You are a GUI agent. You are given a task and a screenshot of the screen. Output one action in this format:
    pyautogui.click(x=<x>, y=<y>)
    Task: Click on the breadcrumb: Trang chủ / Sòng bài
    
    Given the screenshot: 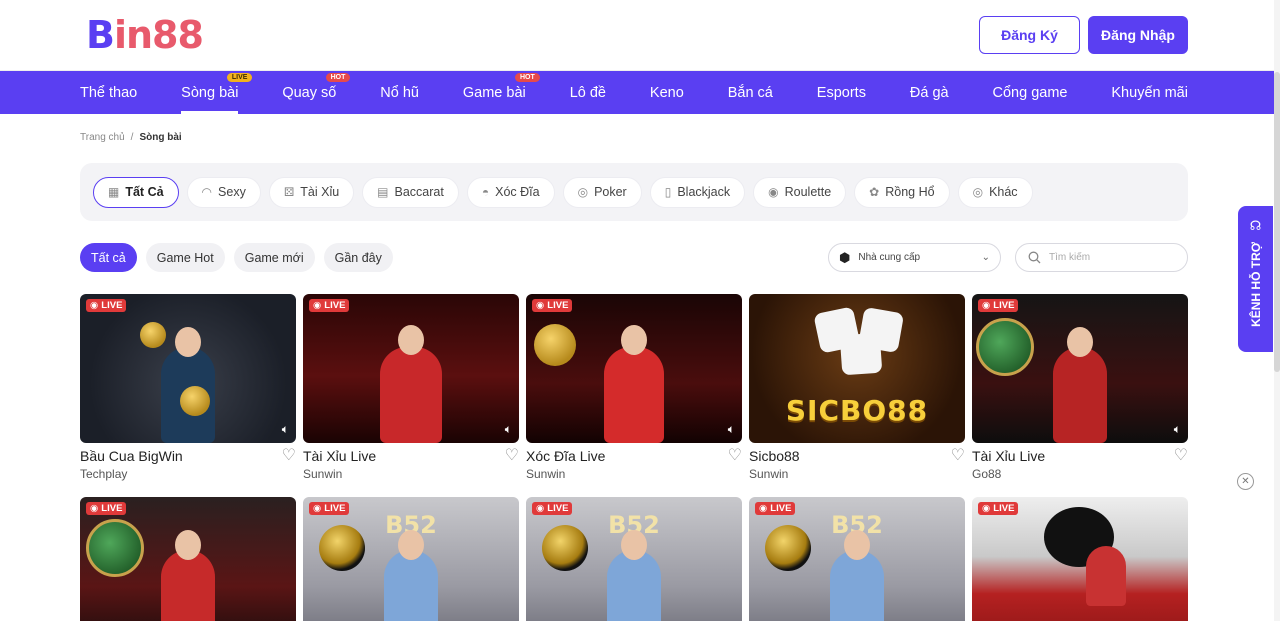 What is the action you would take?
    pyautogui.click(x=131, y=137)
    